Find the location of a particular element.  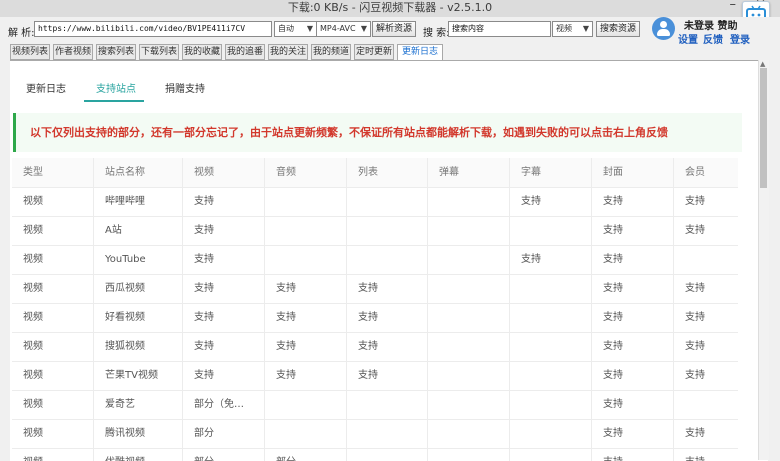

table-row: 视频 西瓜视频 支持 支持 支持 支持 支持 is located at coordinates (375, 289).